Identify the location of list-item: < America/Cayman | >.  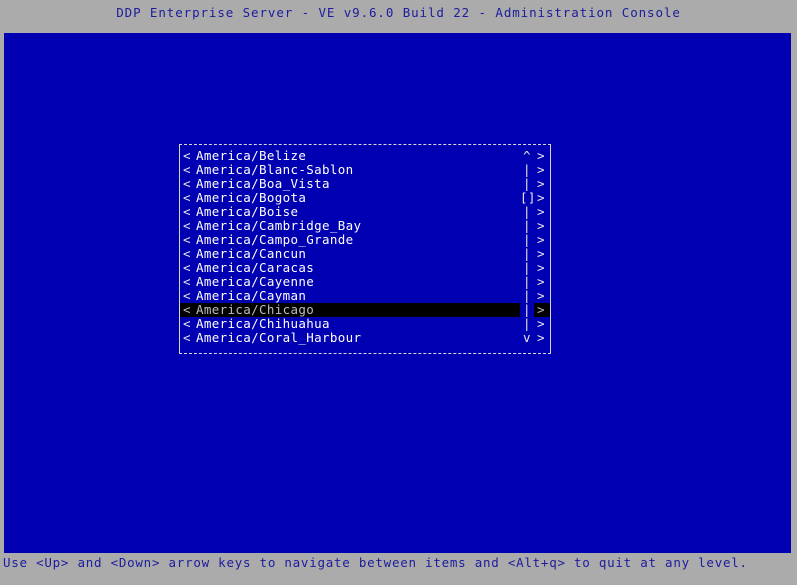
(365, 296).